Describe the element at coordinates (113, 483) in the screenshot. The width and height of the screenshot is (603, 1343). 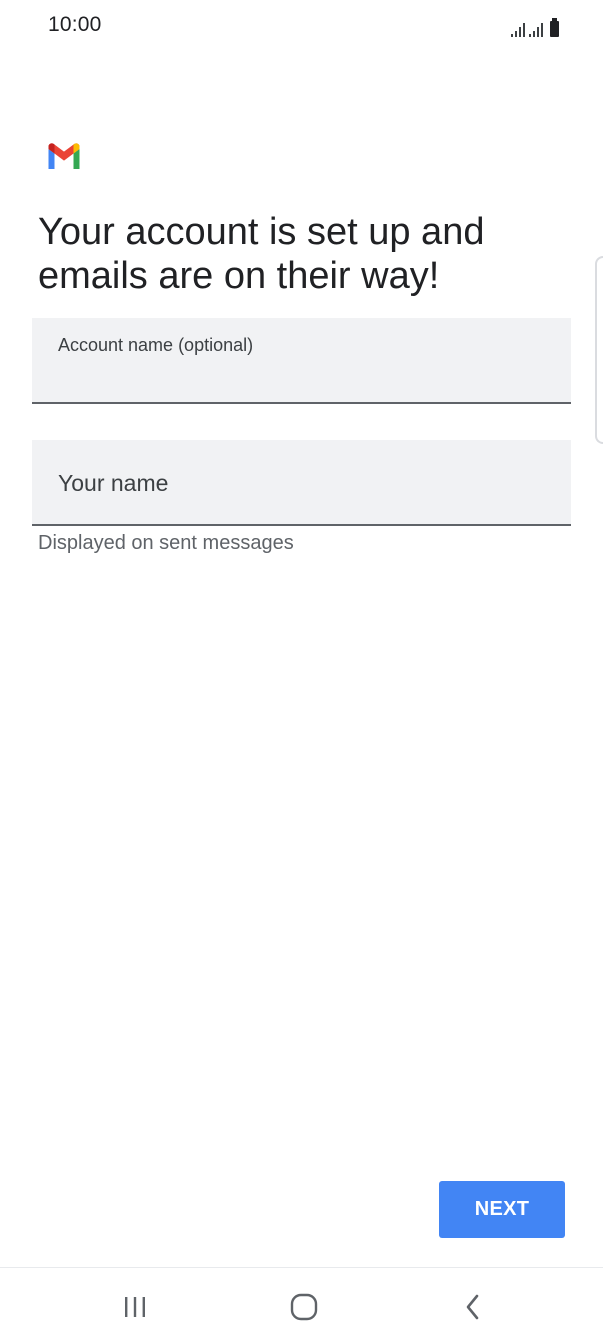
I see `your-name-placeholder: Your name` at that location.